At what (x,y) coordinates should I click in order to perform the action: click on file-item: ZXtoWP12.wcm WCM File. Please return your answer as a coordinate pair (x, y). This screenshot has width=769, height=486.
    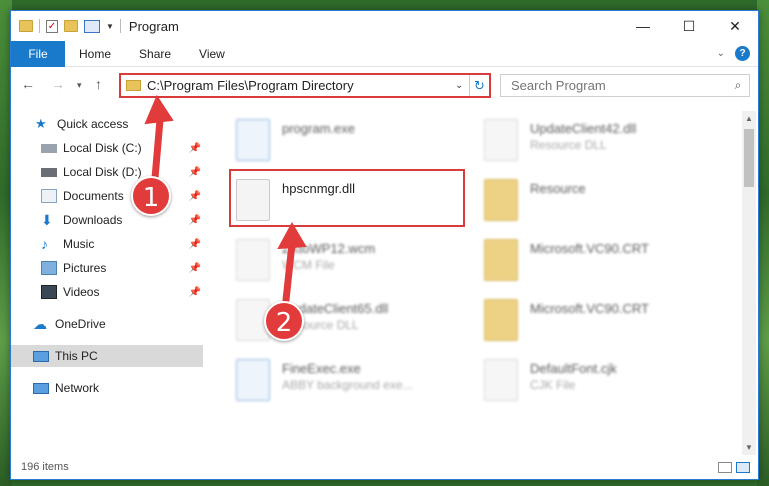
    Looking at the image, I should click on (345, 263).